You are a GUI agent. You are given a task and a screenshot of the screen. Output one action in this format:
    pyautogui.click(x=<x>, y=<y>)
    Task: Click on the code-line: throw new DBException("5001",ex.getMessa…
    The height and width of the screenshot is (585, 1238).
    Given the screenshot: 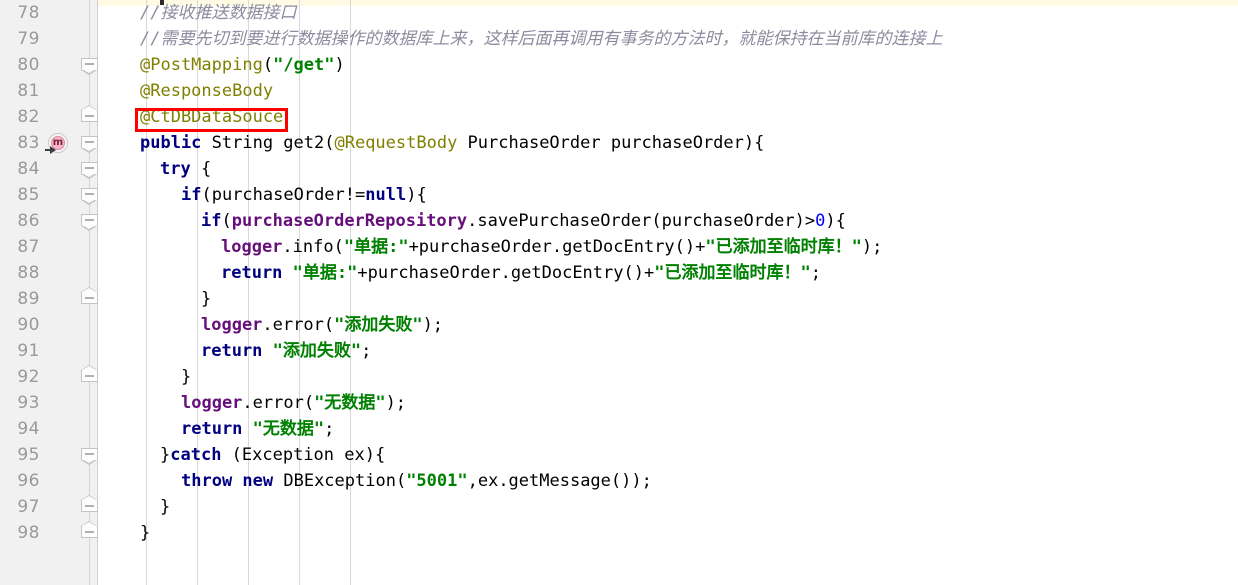 What is the action you would take?
    pyautogui.click(x=668, y=481)
    